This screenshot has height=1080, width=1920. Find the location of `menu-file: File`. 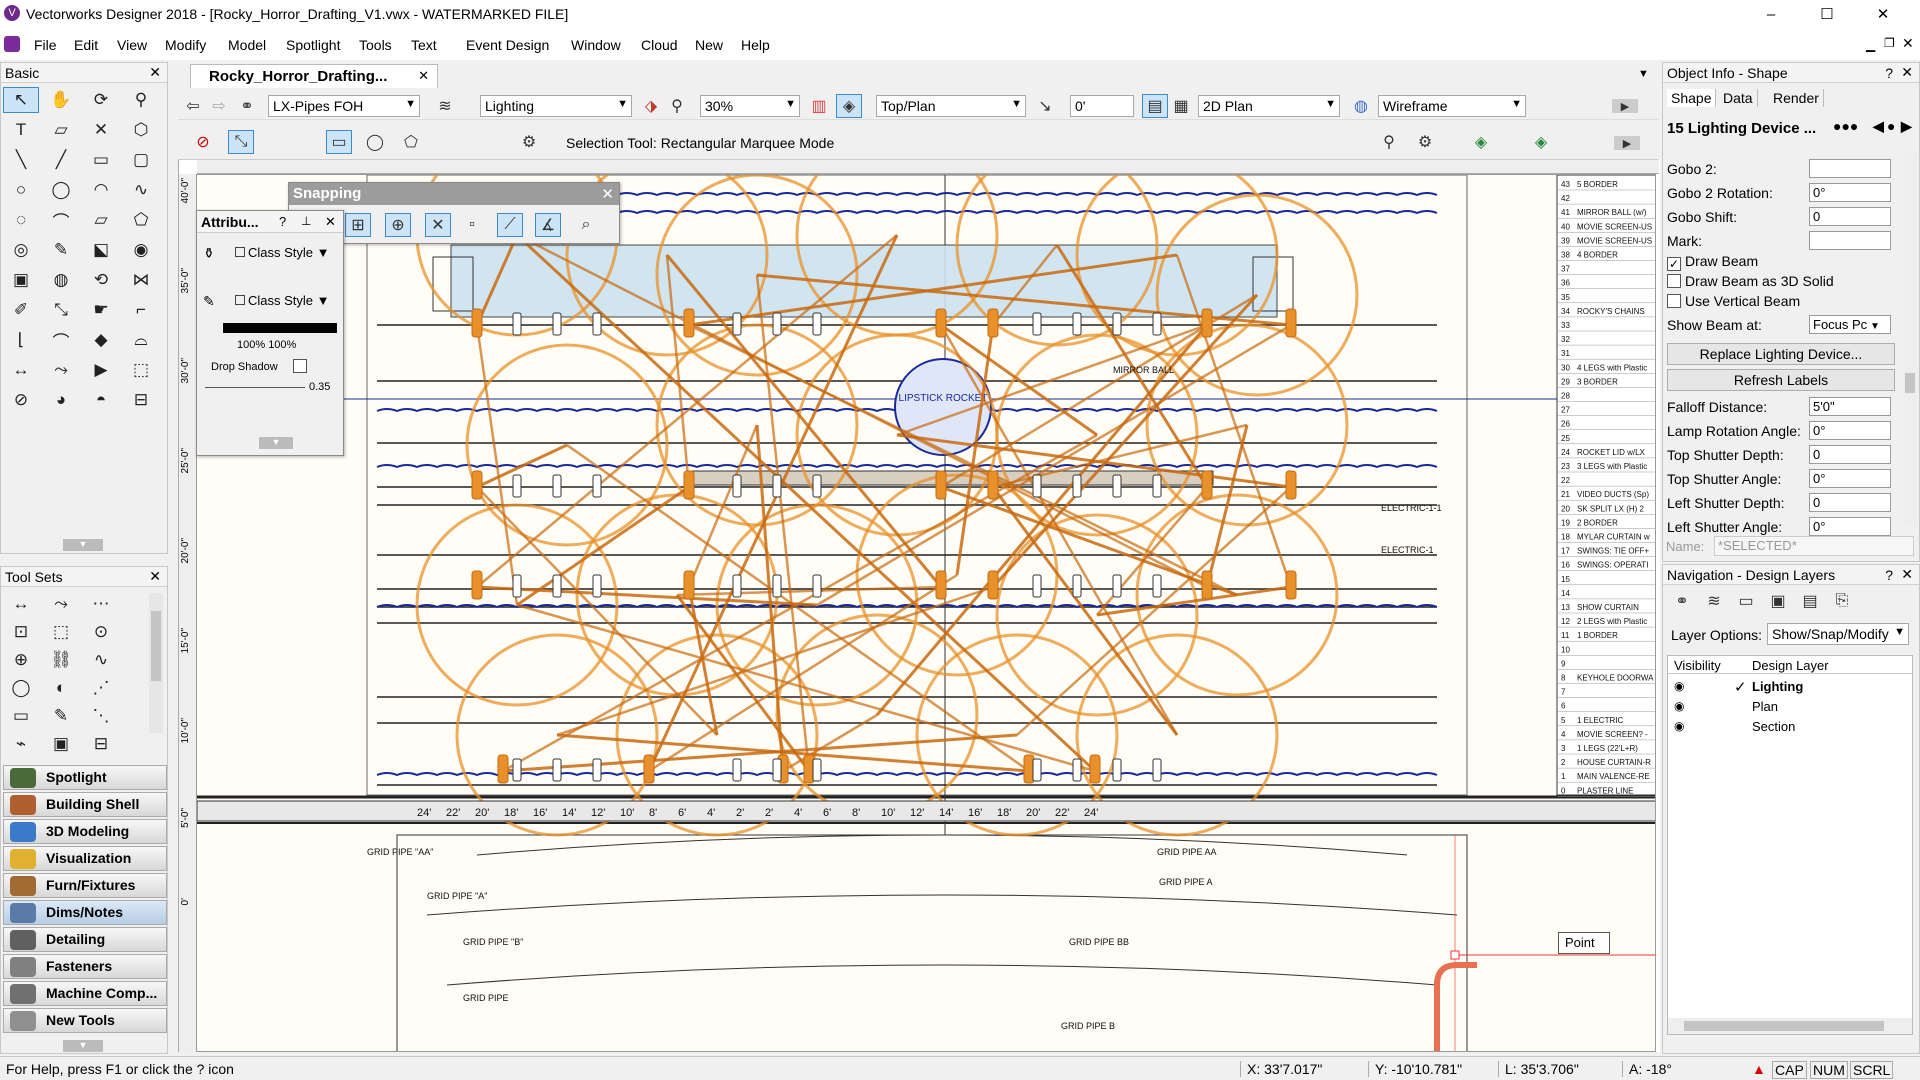

menu-file: File is located at coordinates (45, 45).